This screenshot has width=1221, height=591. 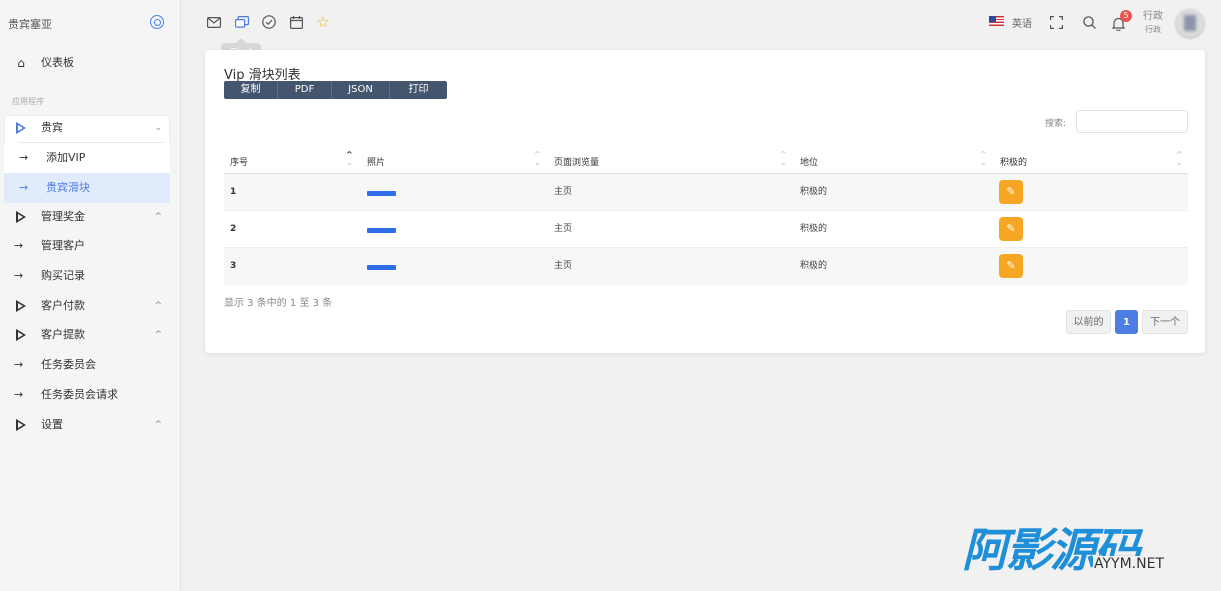 I want to click on sidebar-item-add-vip: → 添加VIP, so click(x=87, y=158).